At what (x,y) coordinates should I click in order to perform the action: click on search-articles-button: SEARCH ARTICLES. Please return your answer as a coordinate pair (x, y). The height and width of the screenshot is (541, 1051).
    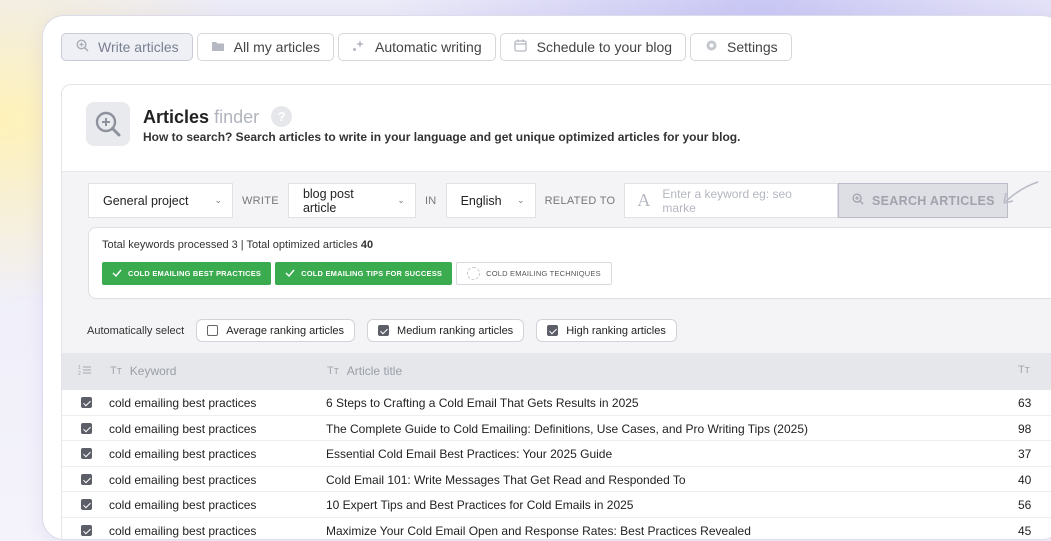
    Looking at the image, I should click on (923, 200).